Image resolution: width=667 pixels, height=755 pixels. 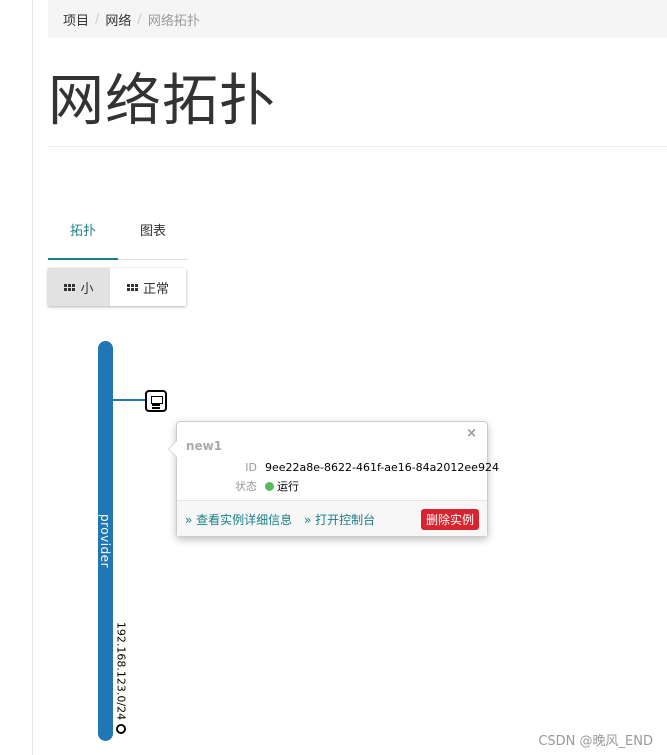 I want to click on network-cidr: 192.168.123.0/24, so click(x=121, y=671).